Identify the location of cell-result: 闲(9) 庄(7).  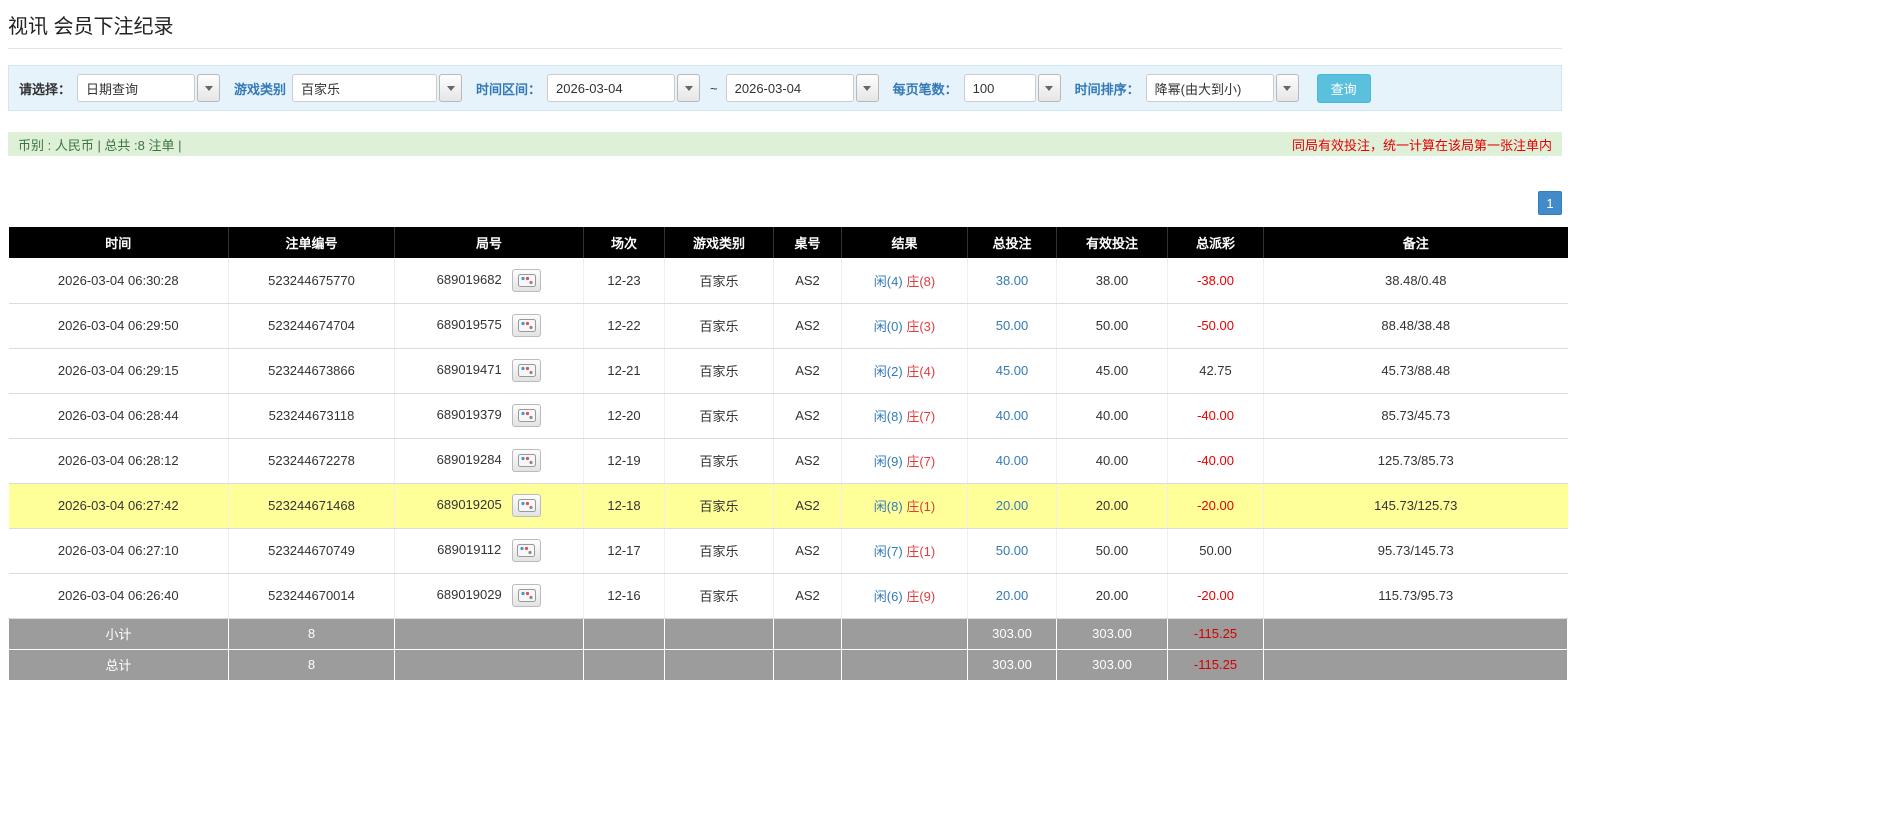
(904, 461).